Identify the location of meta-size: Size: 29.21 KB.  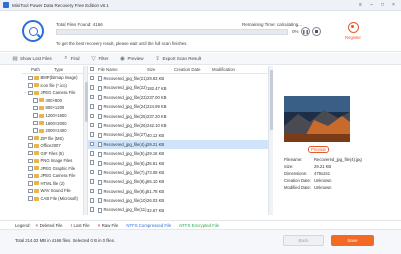
(330, 166).